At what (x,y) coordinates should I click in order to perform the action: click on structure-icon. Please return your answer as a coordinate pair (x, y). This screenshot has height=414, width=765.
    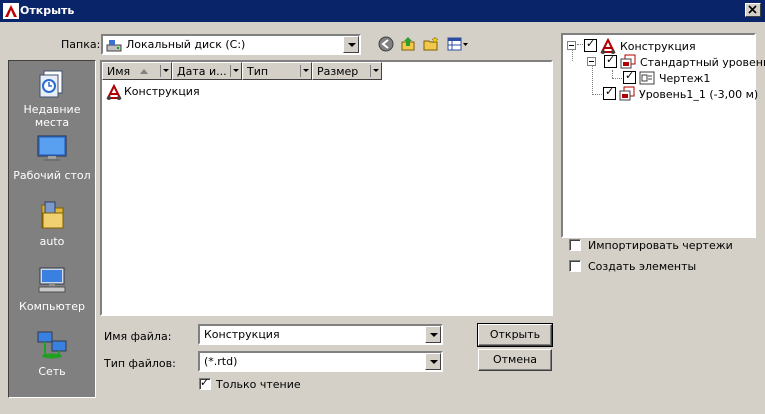
    Looking at the image, I should click on (608, 46).